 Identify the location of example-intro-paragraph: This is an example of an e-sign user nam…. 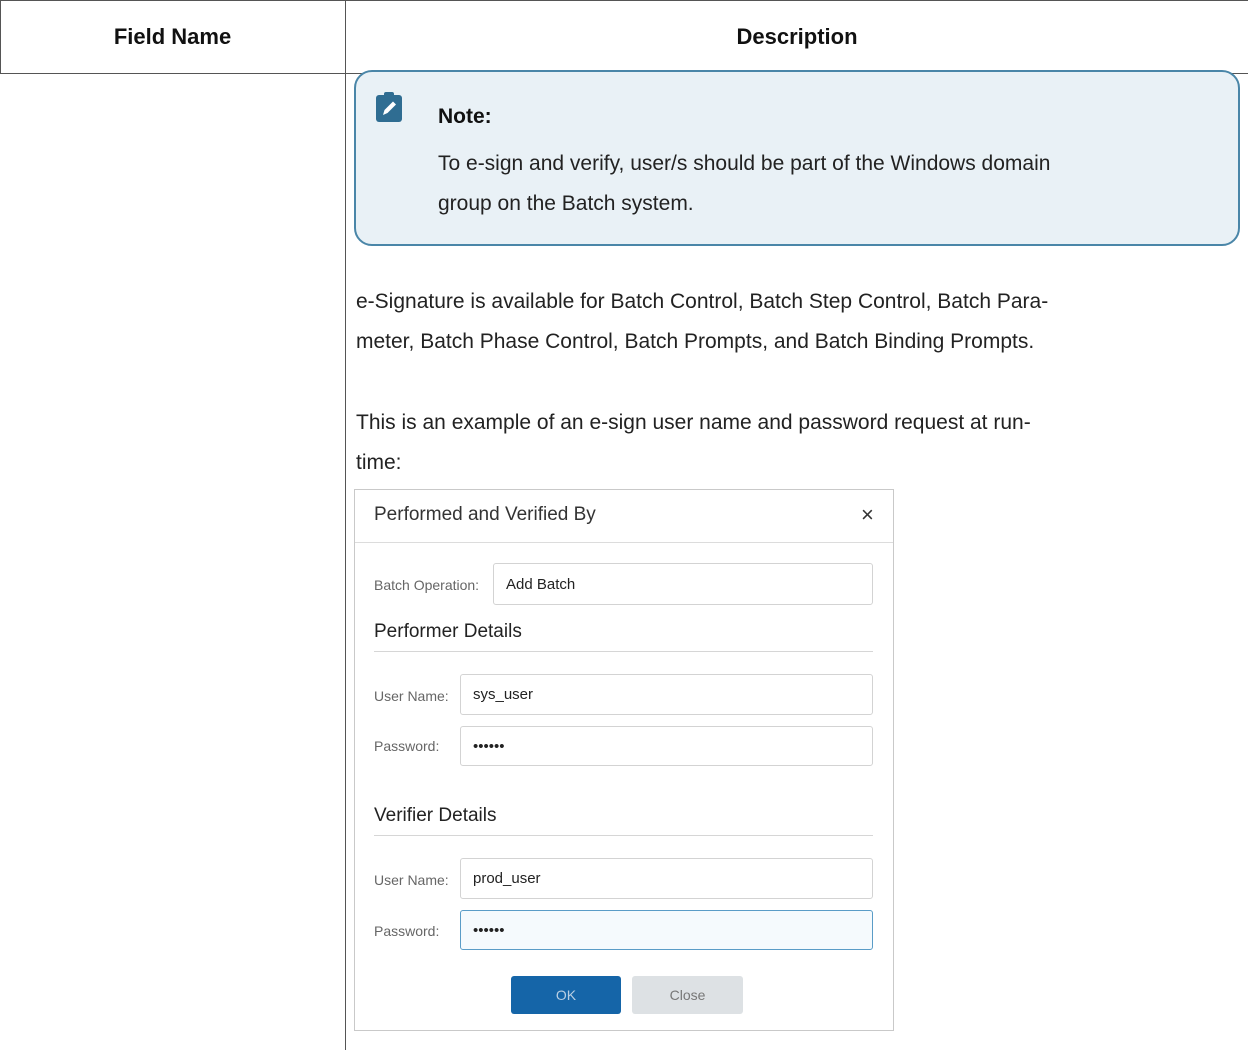
(796, 443).